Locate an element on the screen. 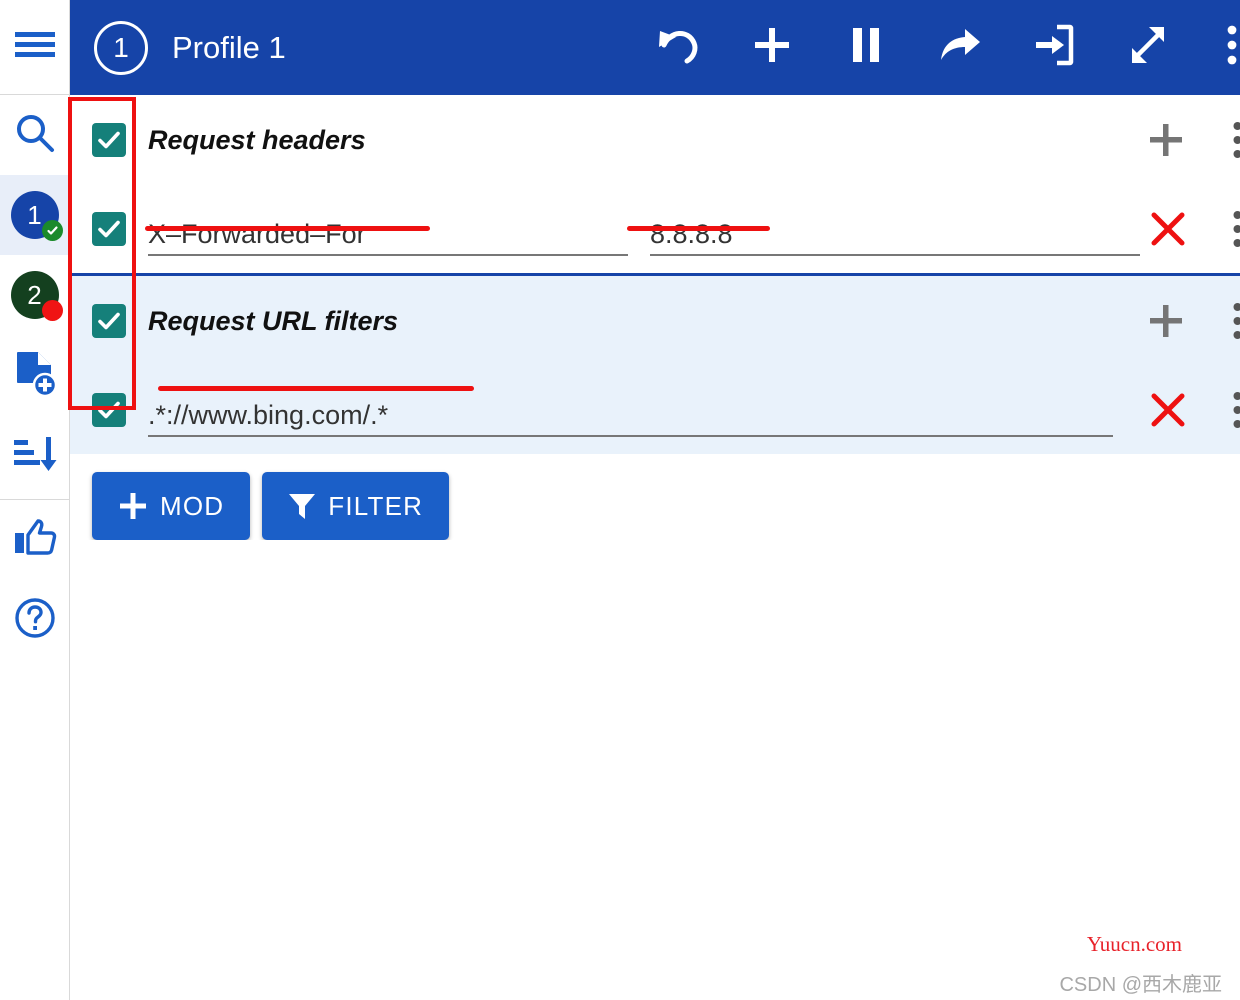 The height and width of the screenshot is (1000, 1240). sidebar-item-profile-2: 2 is located at coordinates (35, 295).